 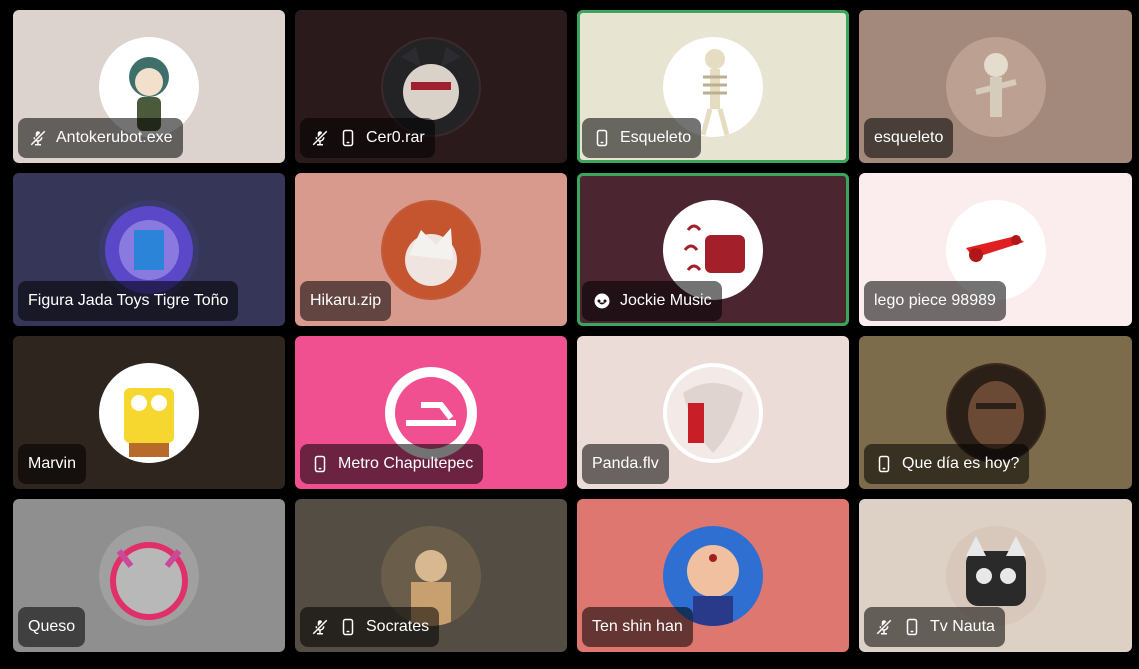 I want to click on participant-name-tag: lego piece 98989, so click(x=935, y=301).